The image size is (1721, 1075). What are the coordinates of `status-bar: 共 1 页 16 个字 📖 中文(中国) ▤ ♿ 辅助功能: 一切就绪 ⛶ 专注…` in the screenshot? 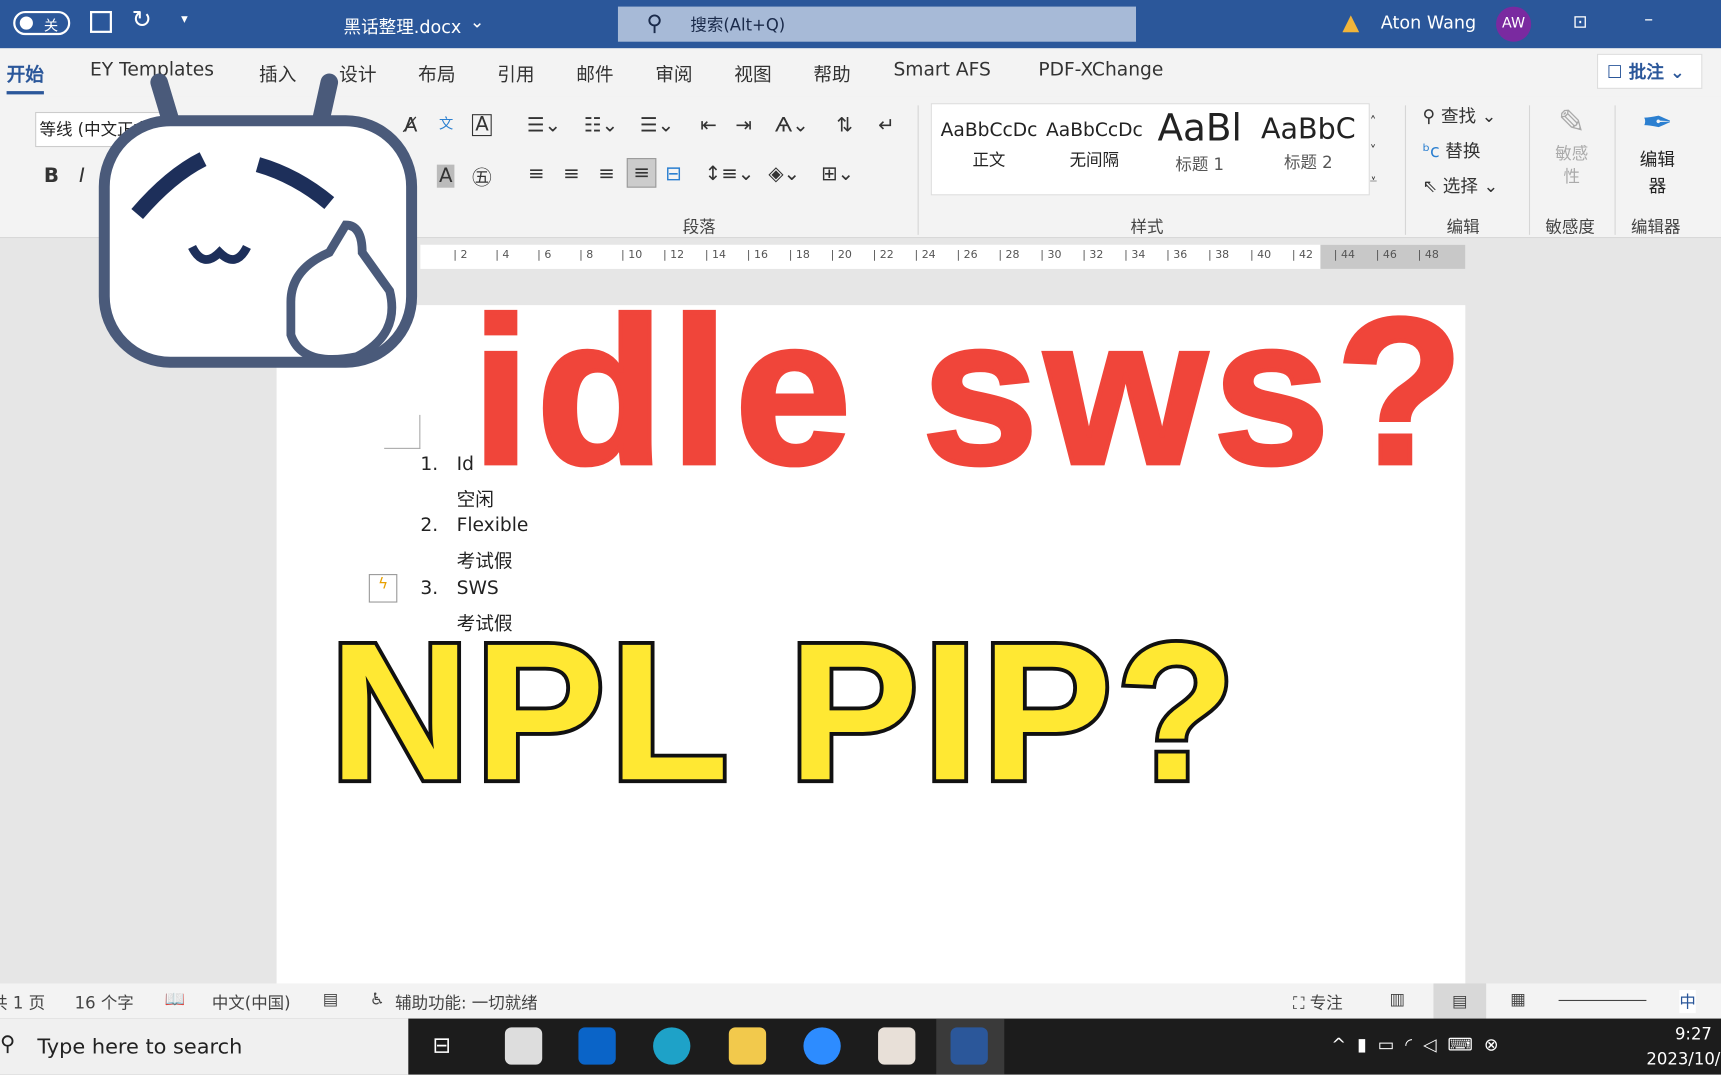 It's located at (860, 1001).